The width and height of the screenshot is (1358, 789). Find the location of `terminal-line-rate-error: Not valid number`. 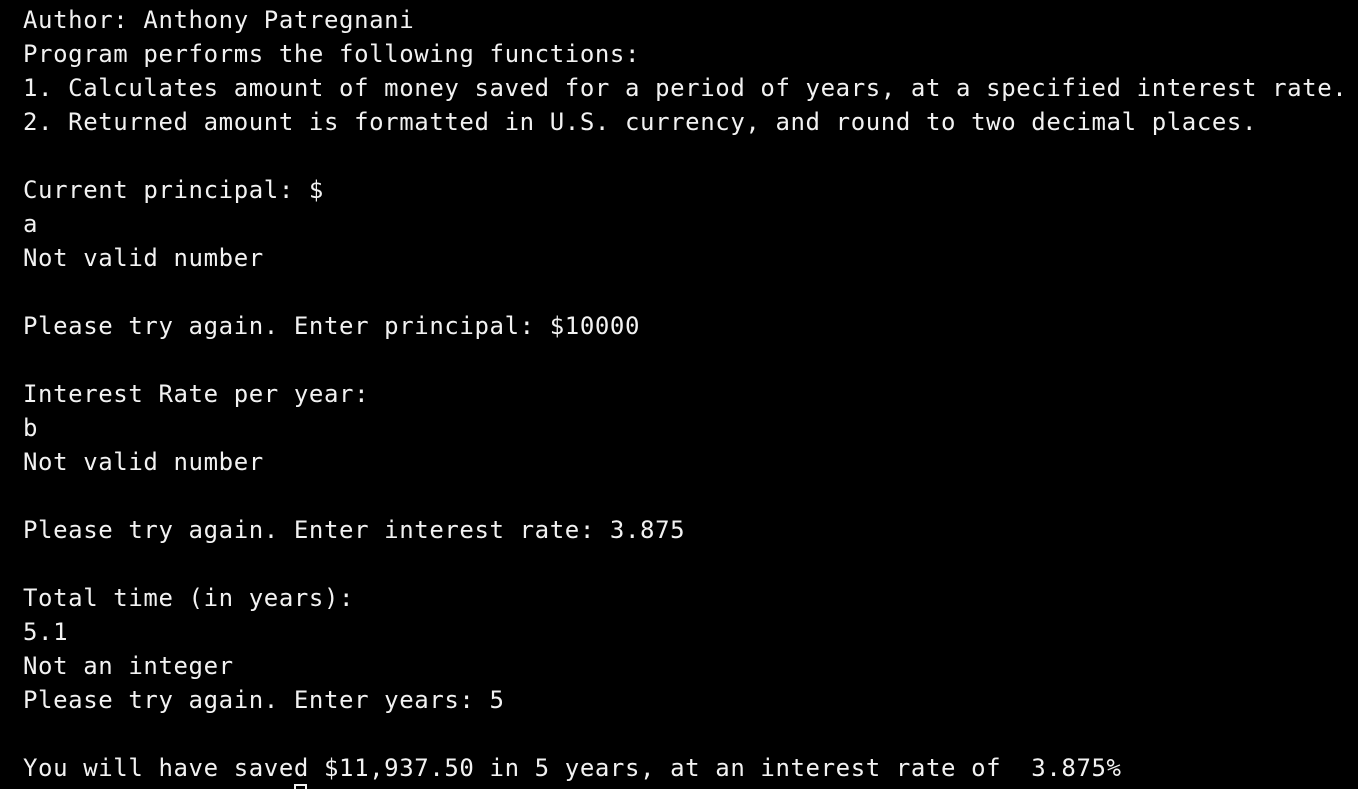

terminal-line-rate-error: Not valid number is located at coordinates (143, 462).